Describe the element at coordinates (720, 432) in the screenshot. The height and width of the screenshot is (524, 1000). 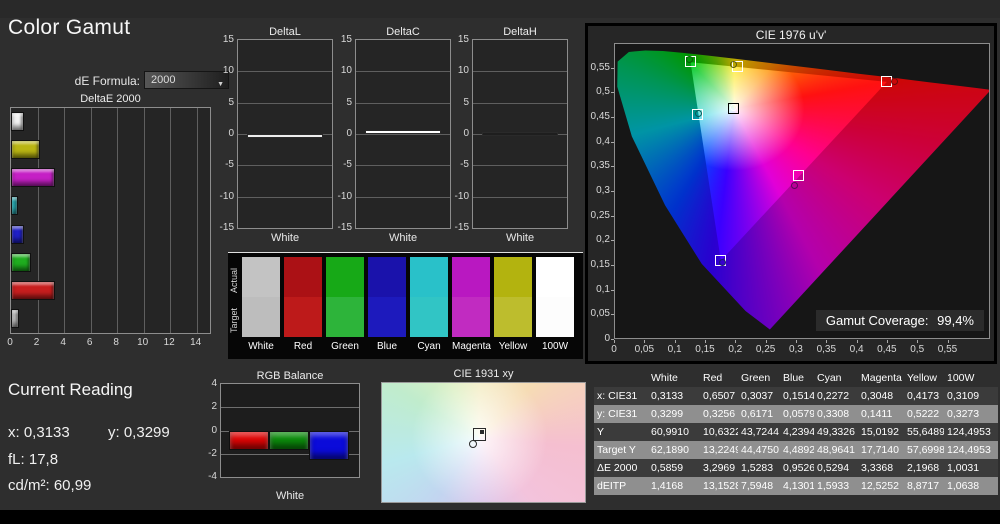
I see `table-cell: 10,6322` at that location.